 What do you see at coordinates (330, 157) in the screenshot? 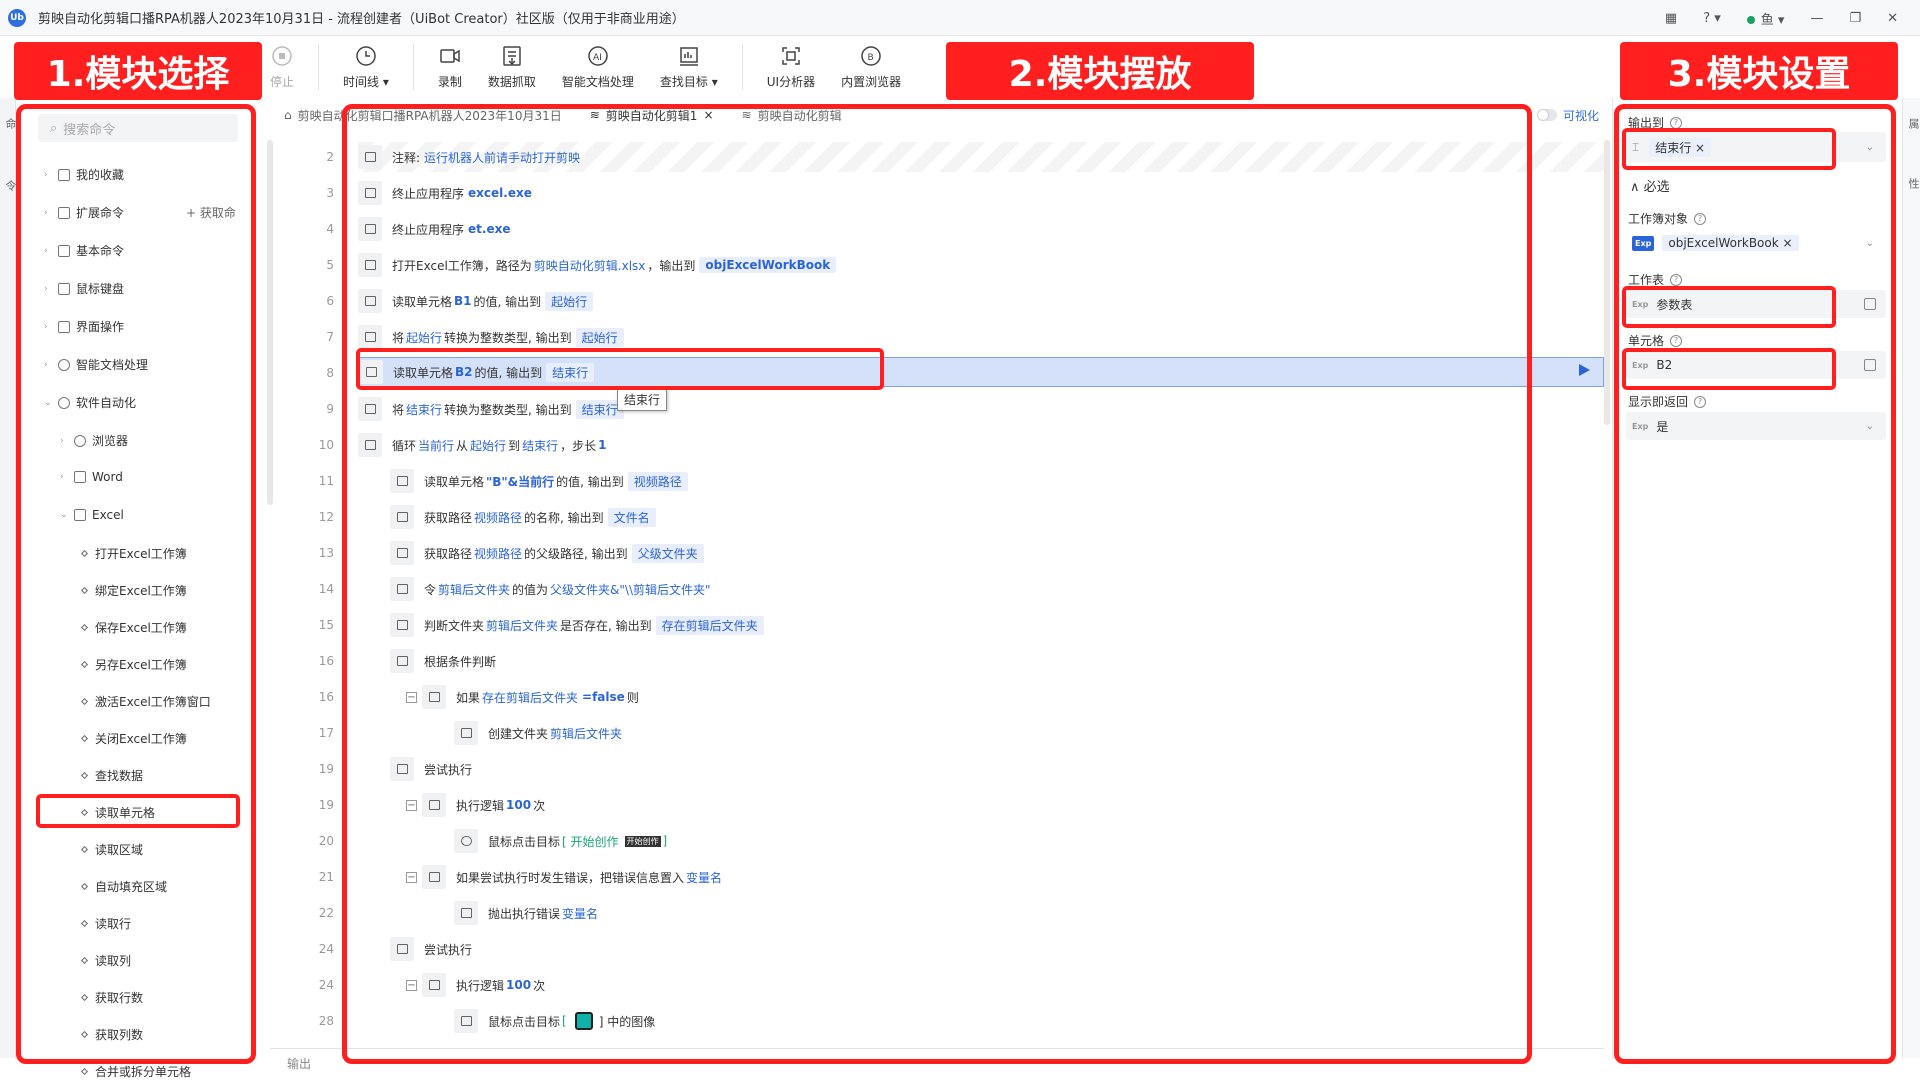
I see `line-number: 2` at bounding box center [330, 157].